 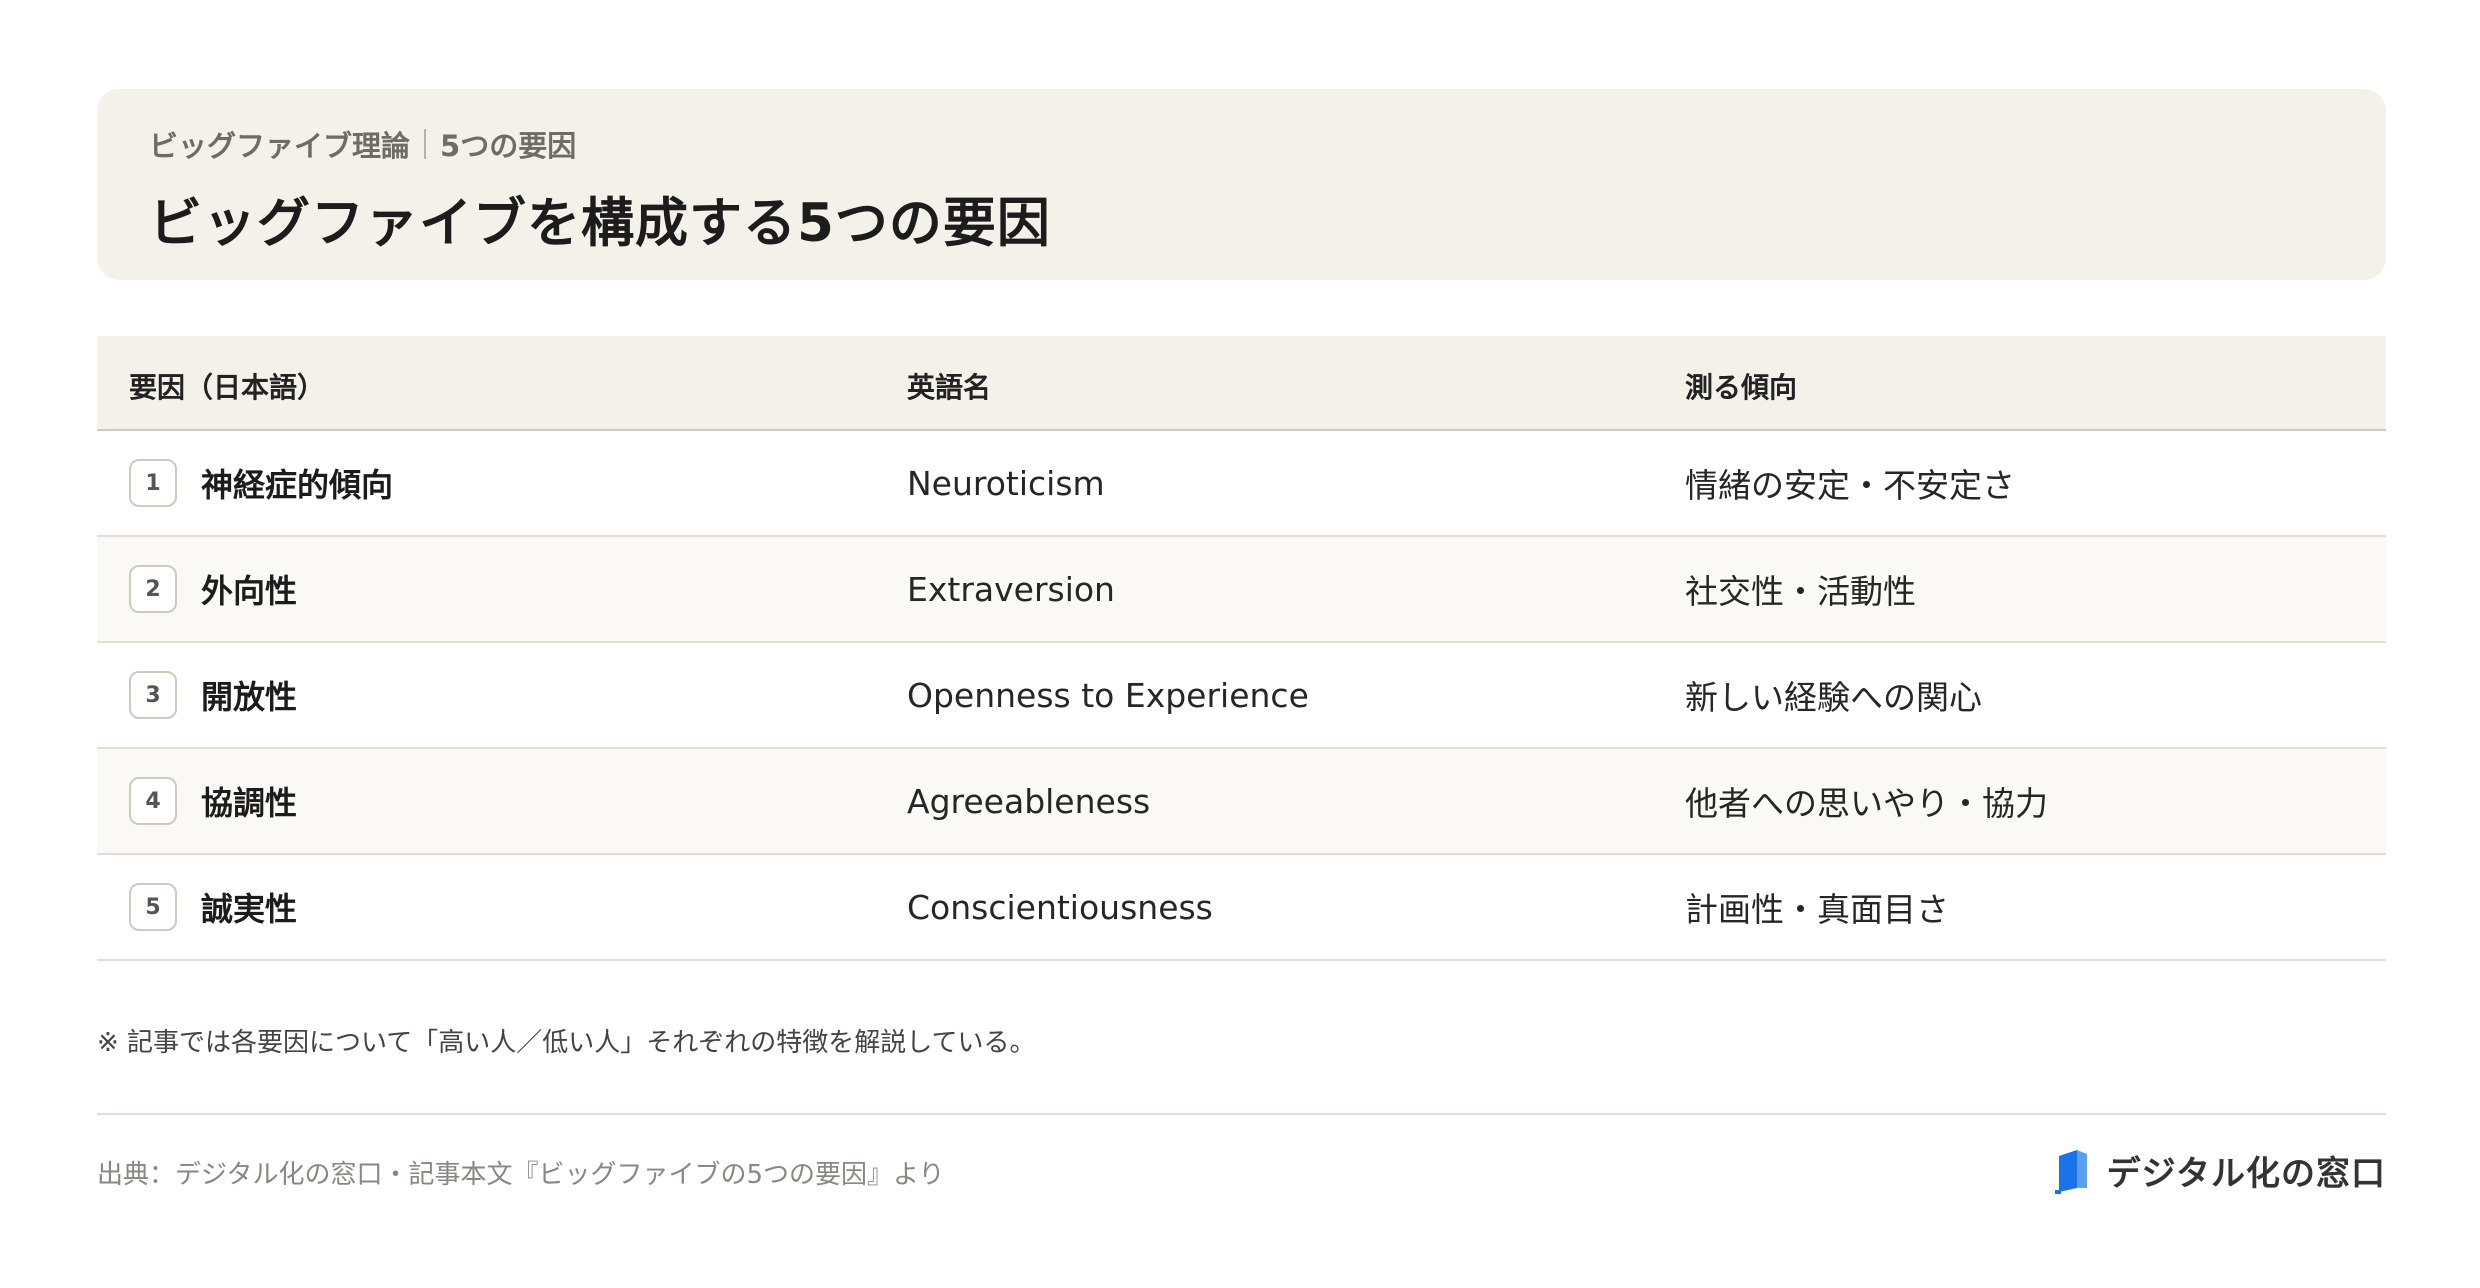 I want to click on trait-cell: 他者への思いやり・協力, so click(x=1866, y=801).